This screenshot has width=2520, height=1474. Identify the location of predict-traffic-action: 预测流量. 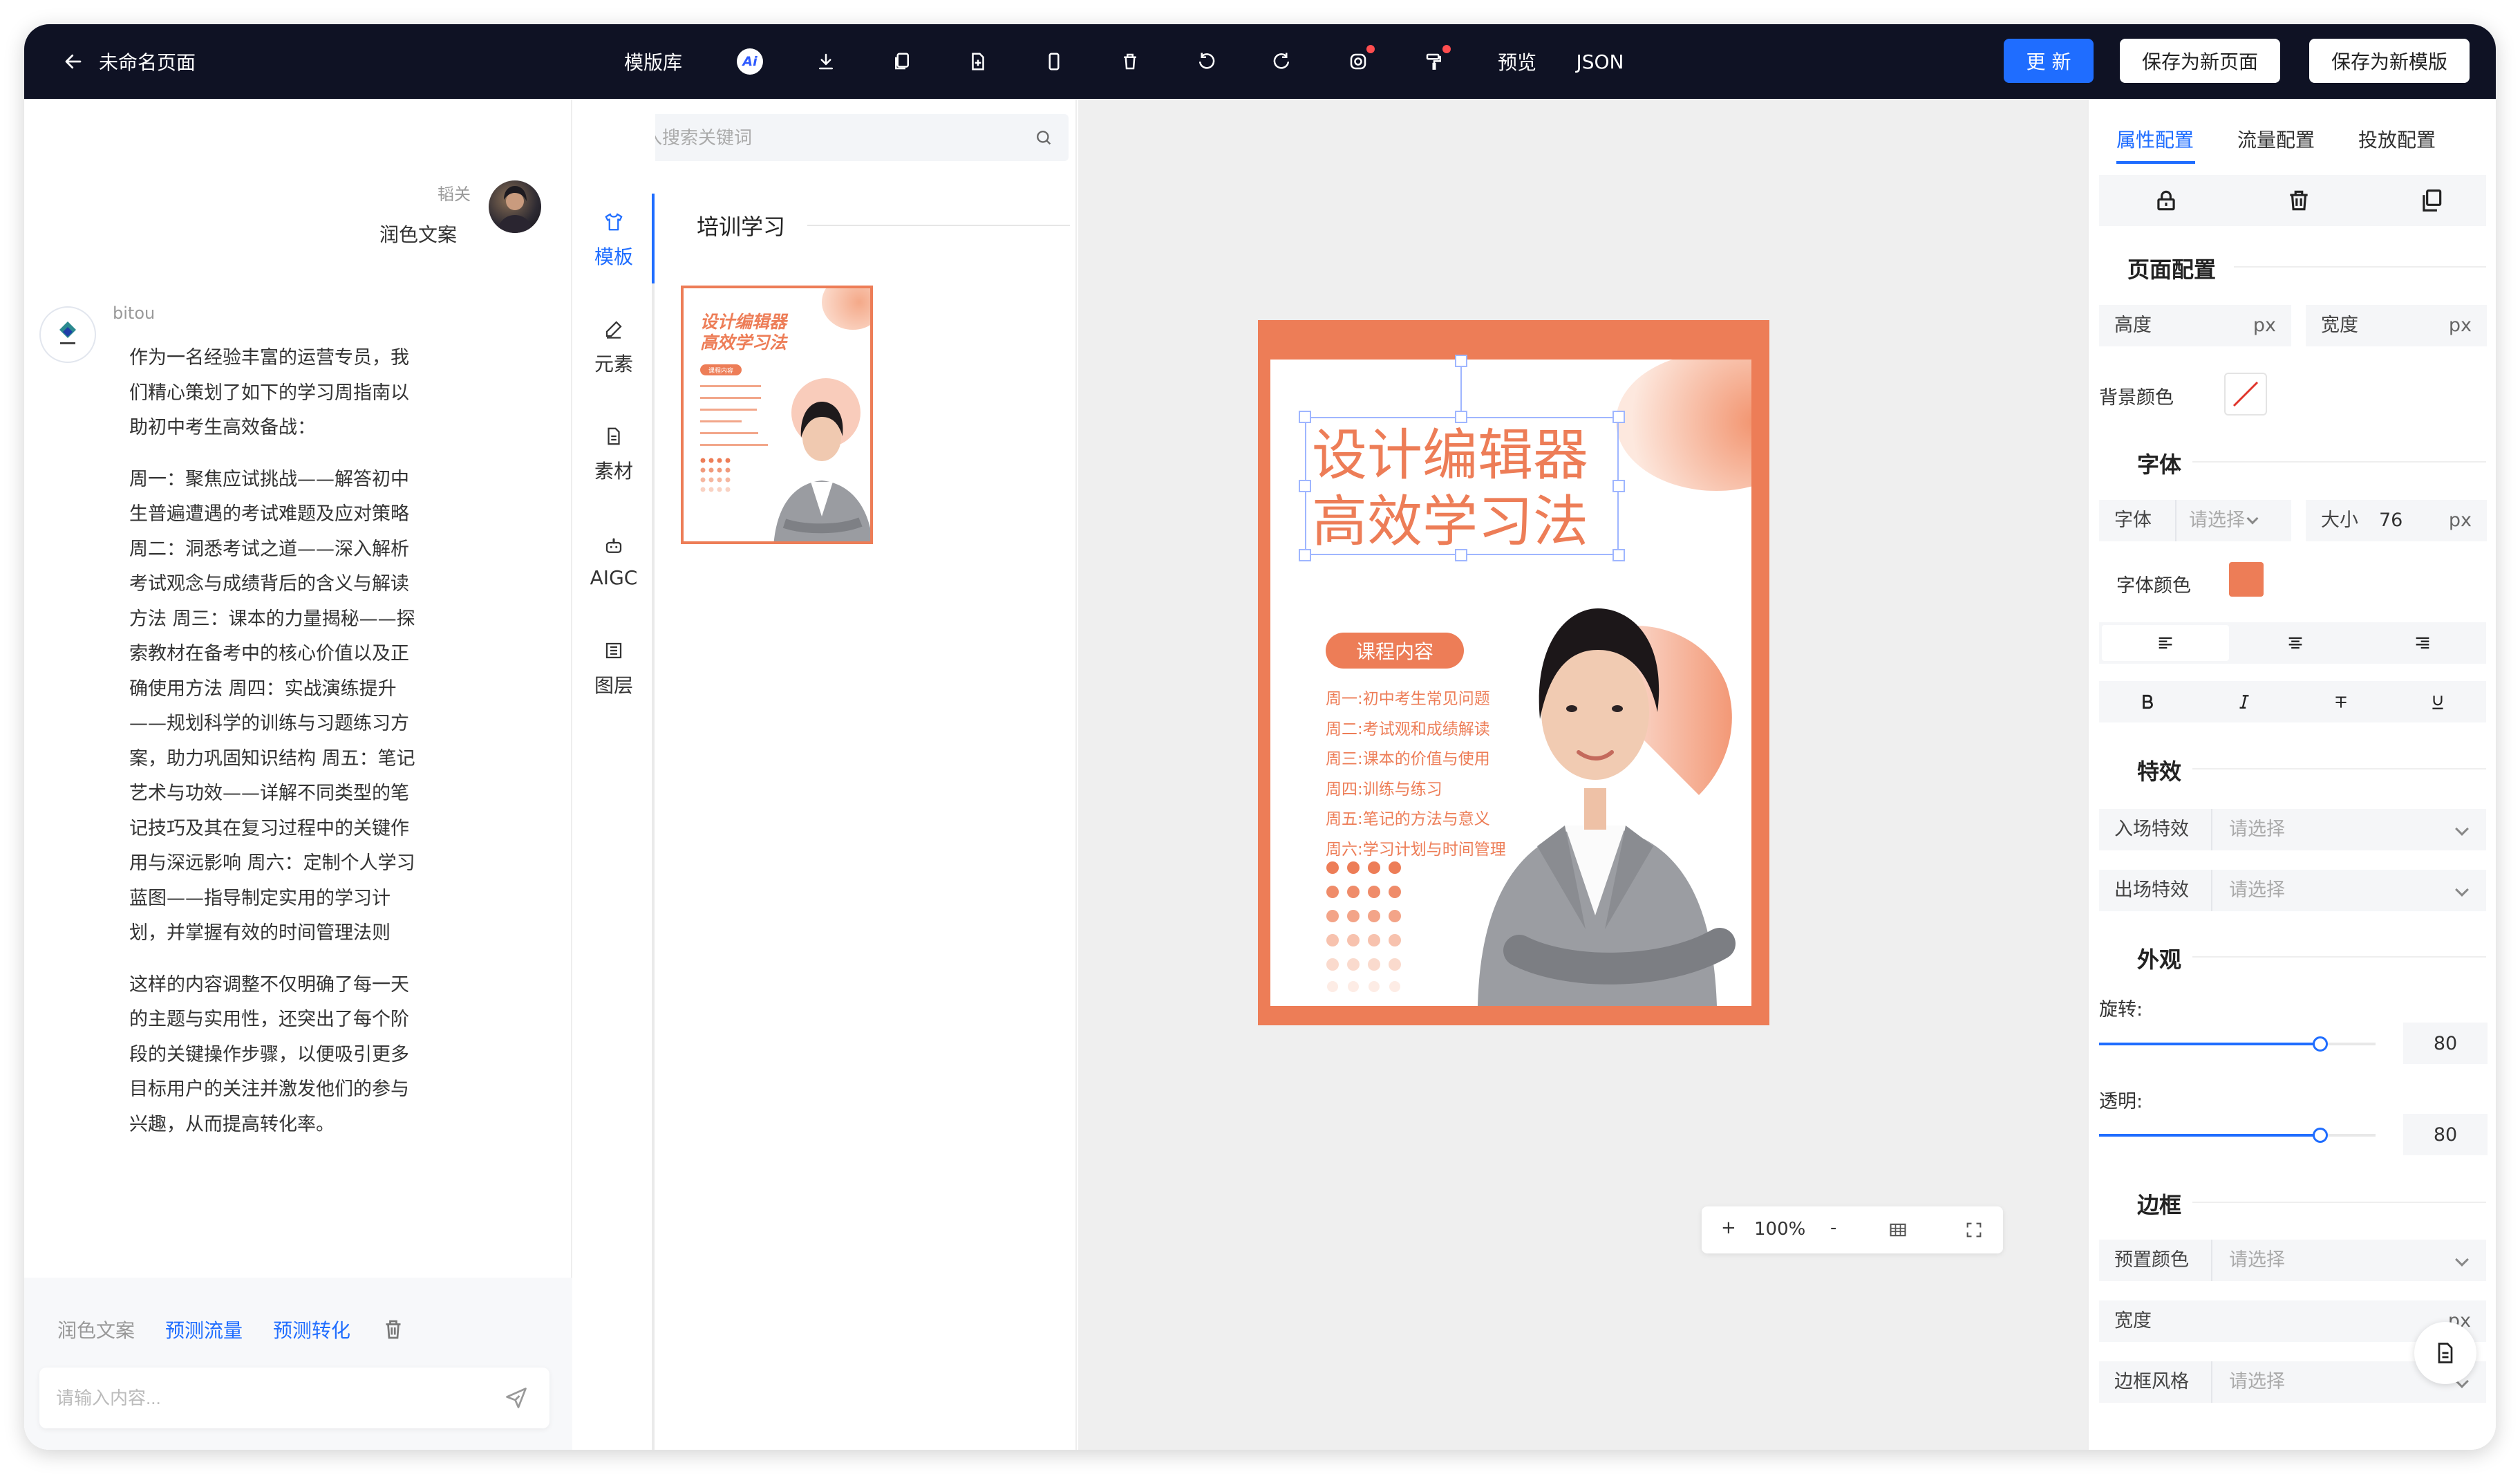
(204, 1329).